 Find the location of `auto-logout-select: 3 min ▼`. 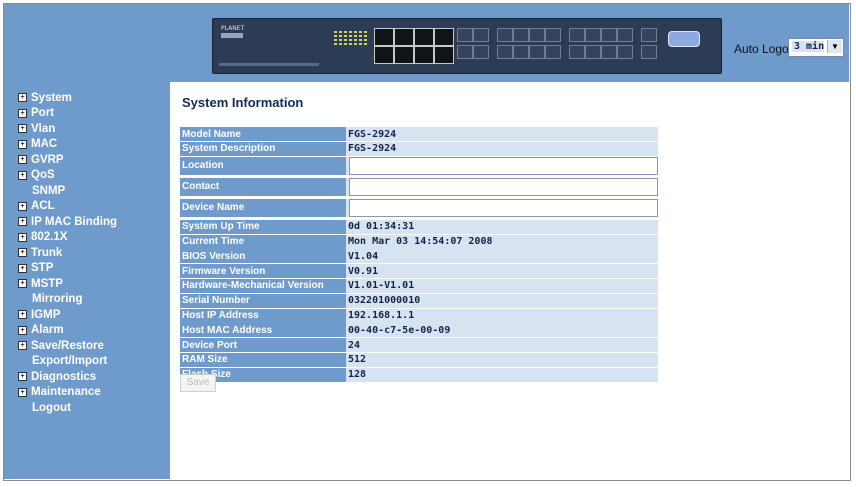

auto-logout-select: 3 min ▼ is located at coordinates (816, 47).